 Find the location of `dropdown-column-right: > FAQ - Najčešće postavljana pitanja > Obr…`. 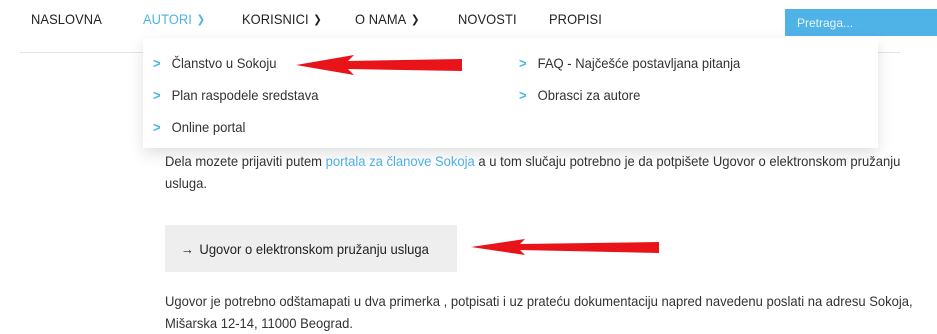

dropdown-column-right: > FAQ - Najčešće postavljana pitanja > Obr… is located at coordinates (638, 79).